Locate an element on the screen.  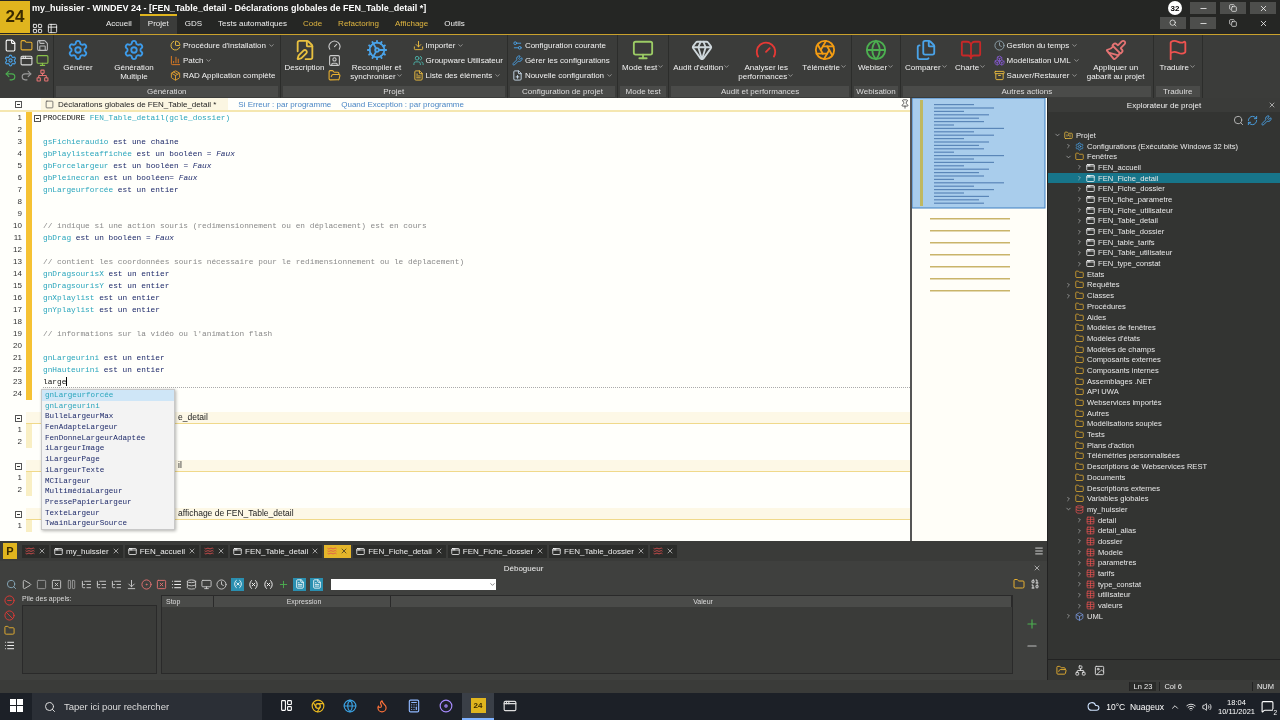
line-number: 3 is located at coordinates (19, 142).